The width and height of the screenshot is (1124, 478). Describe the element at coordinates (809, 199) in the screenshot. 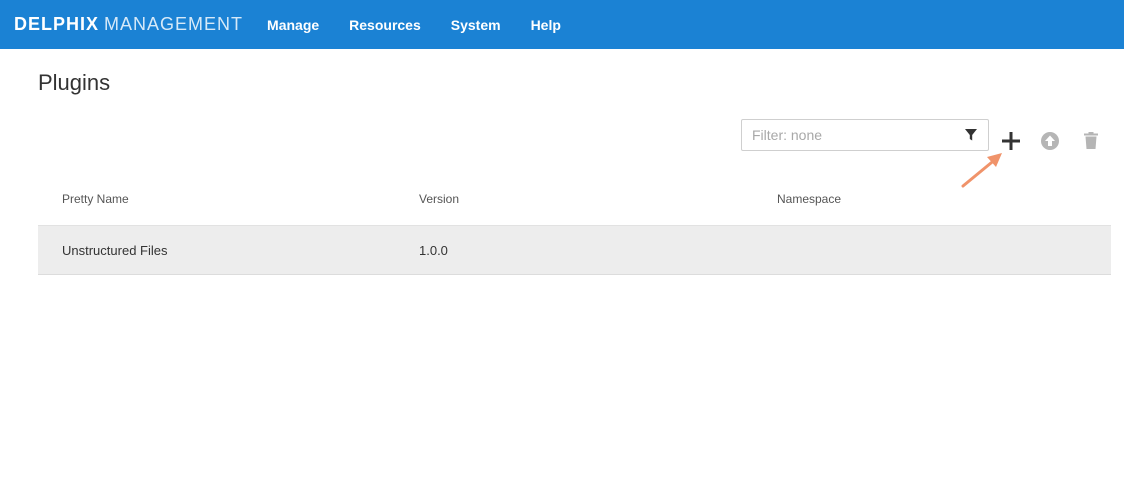

I see `column-header-namespace: Namespace` at that location.